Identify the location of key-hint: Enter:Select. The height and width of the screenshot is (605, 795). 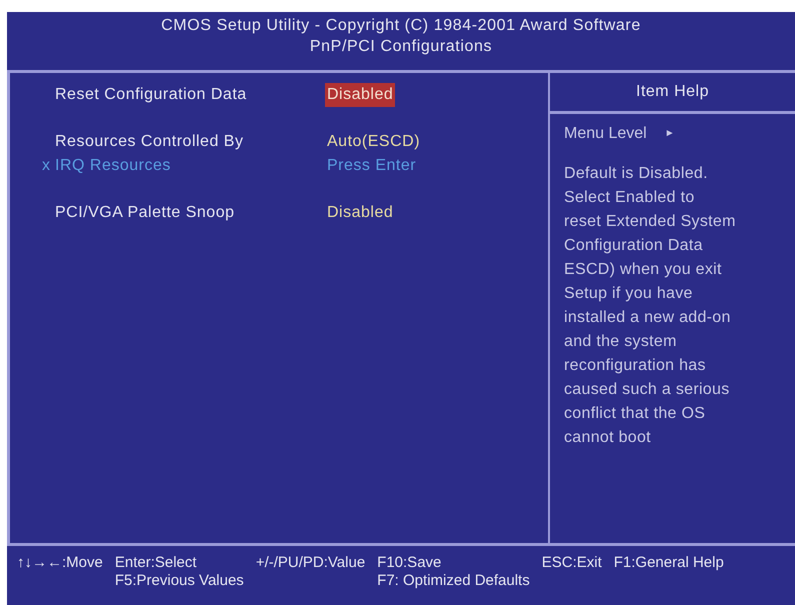
(156, 563).